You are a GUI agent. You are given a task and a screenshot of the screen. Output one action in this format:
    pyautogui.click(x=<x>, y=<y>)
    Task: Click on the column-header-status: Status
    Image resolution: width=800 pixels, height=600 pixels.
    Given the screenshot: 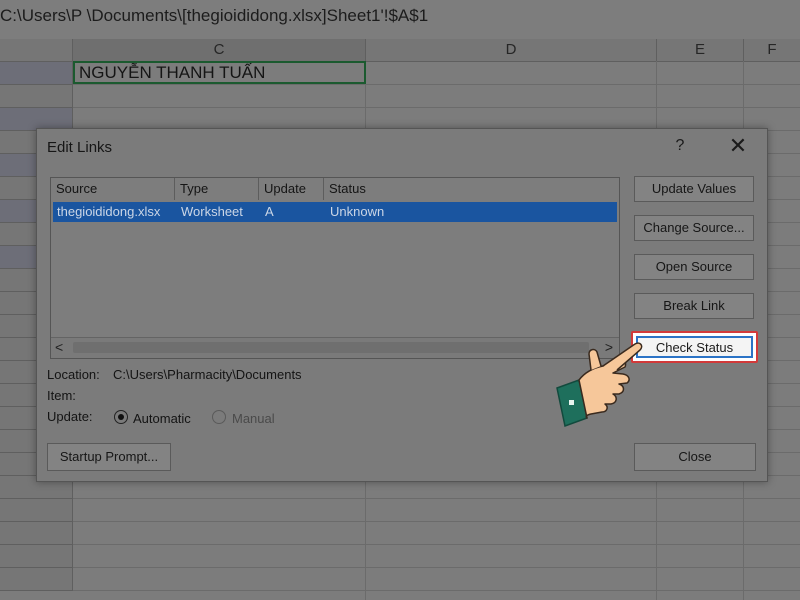 What is the action you would take?
    pyautogui.click(x=471, y=189)
    